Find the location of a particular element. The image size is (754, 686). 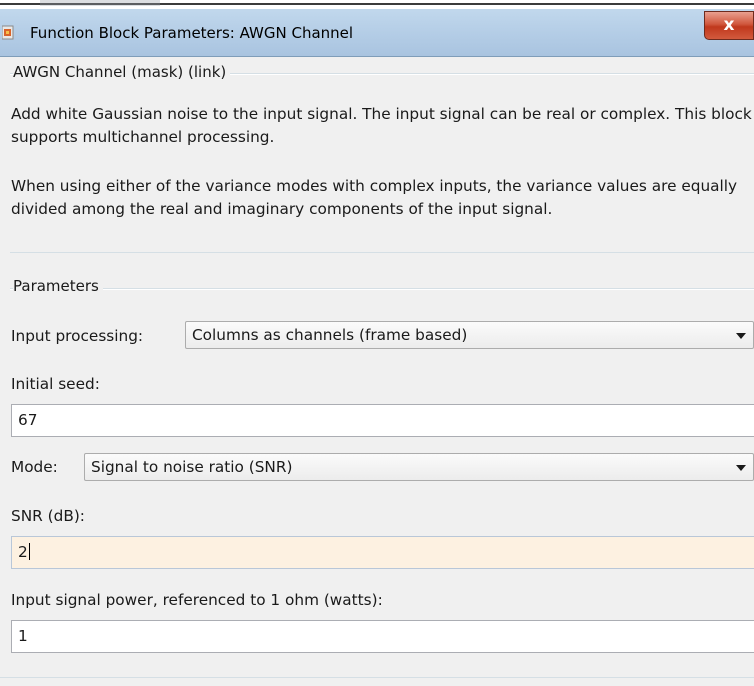

input-signal-power-value: 1 is located at coordinates (23, 636).